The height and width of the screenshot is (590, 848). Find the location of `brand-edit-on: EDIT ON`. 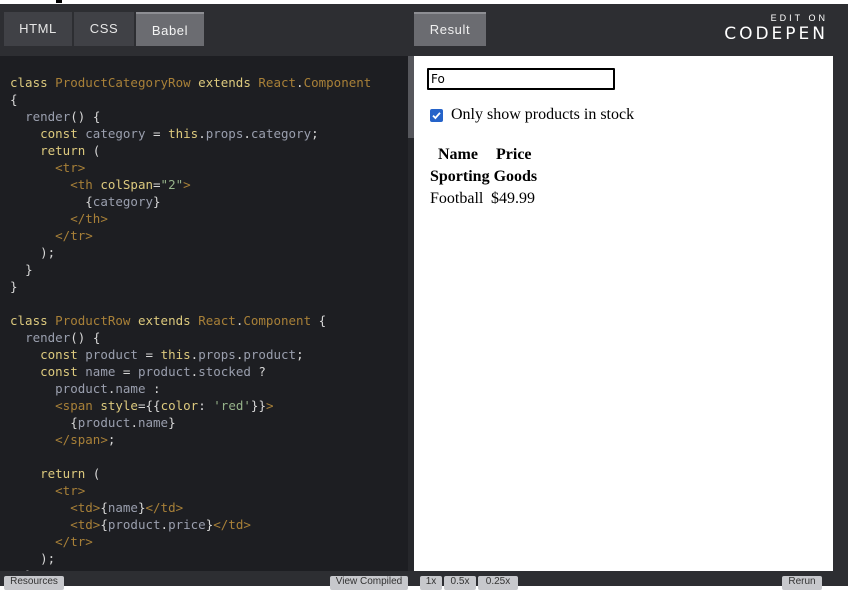

brand-edit-on: EDIT ON is located at coordinates (799, 18).